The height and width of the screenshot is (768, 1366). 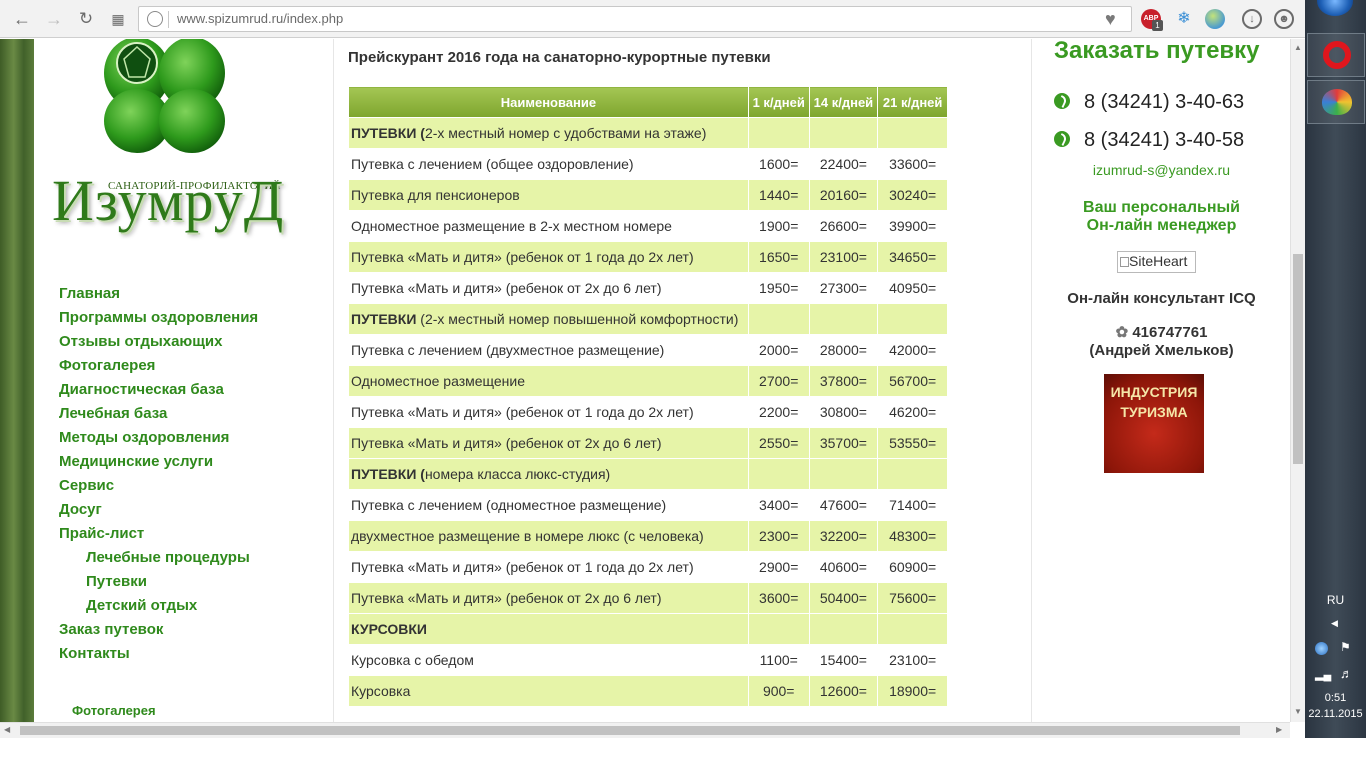 I want to click on nav-item-service: Сервис, so click(x=86, y=485).